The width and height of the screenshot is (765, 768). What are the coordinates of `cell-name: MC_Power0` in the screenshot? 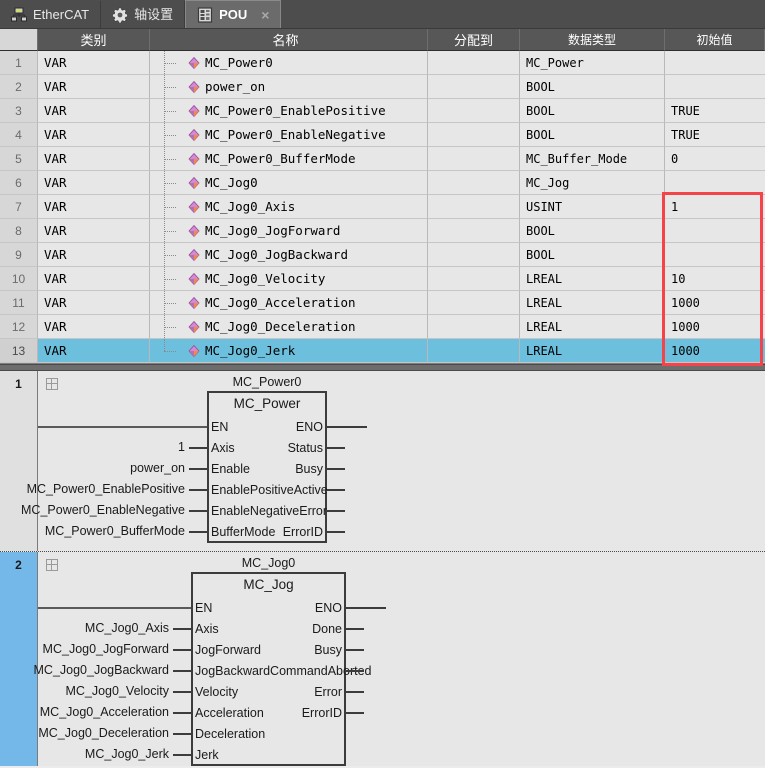 It's located at (289, 63).